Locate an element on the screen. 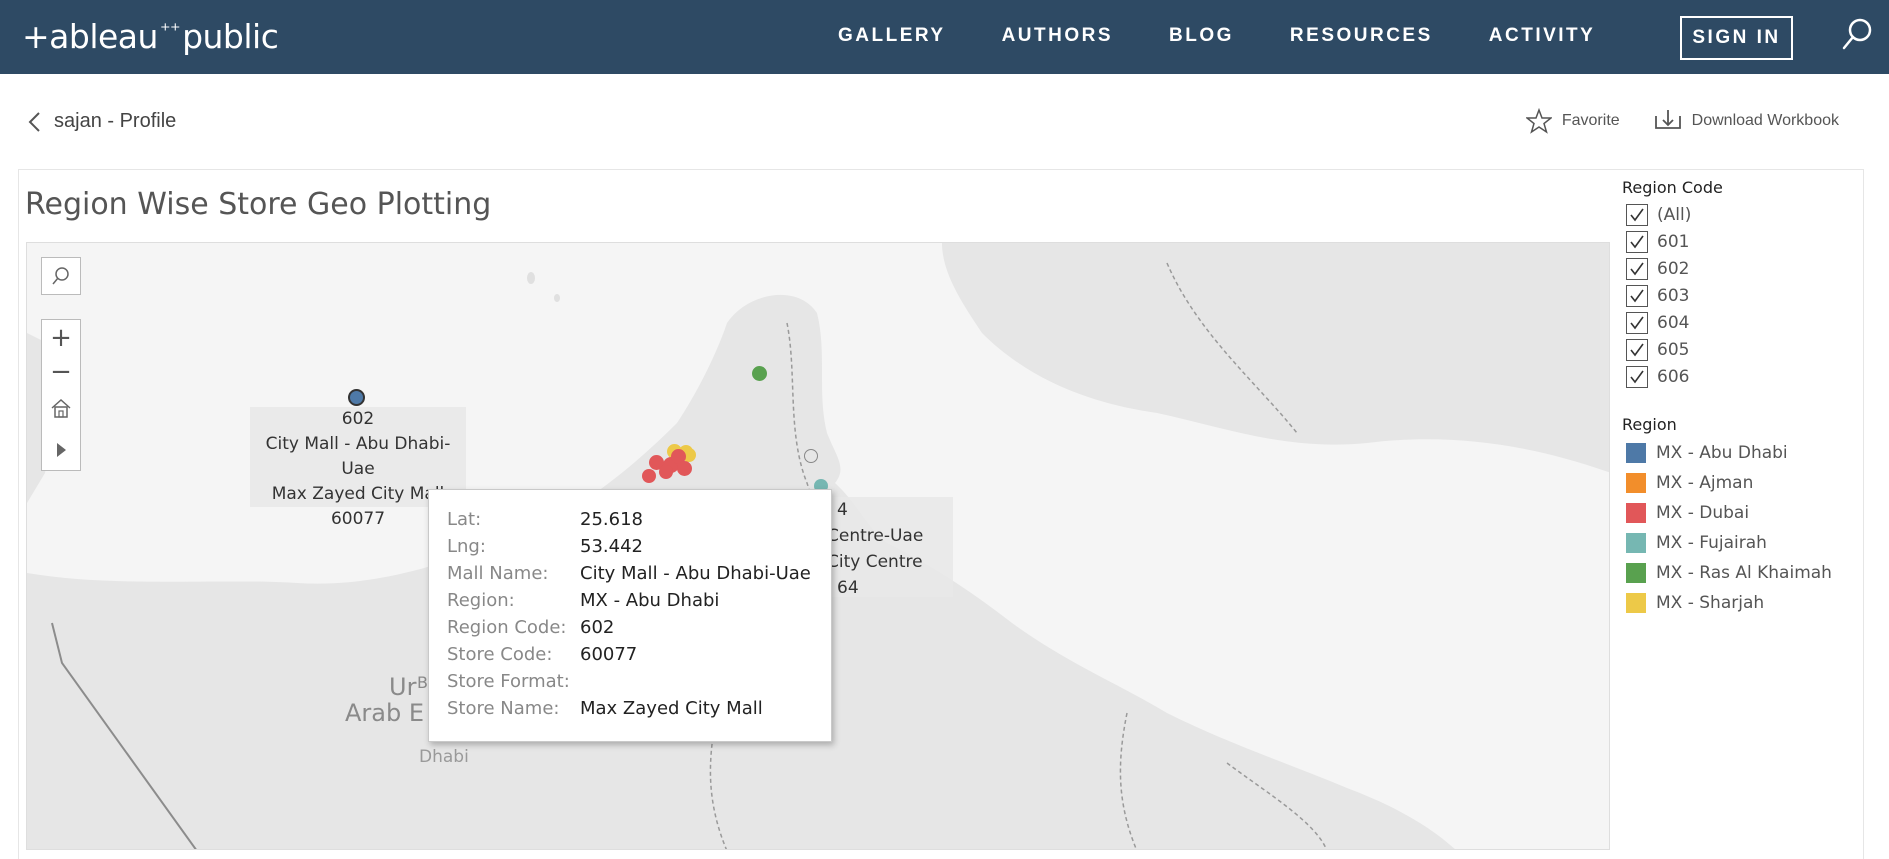  star-icon is located at coordinates (1538, 121).